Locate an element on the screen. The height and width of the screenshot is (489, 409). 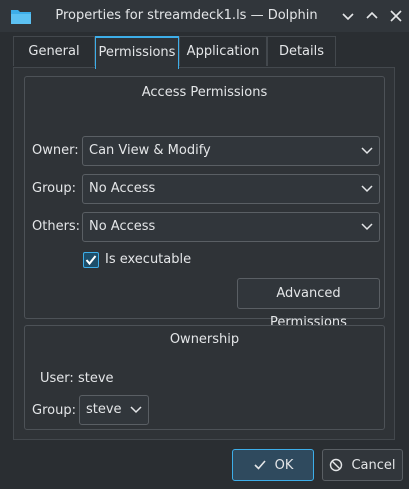
user-label: User: is located at coordinates (57, 378).